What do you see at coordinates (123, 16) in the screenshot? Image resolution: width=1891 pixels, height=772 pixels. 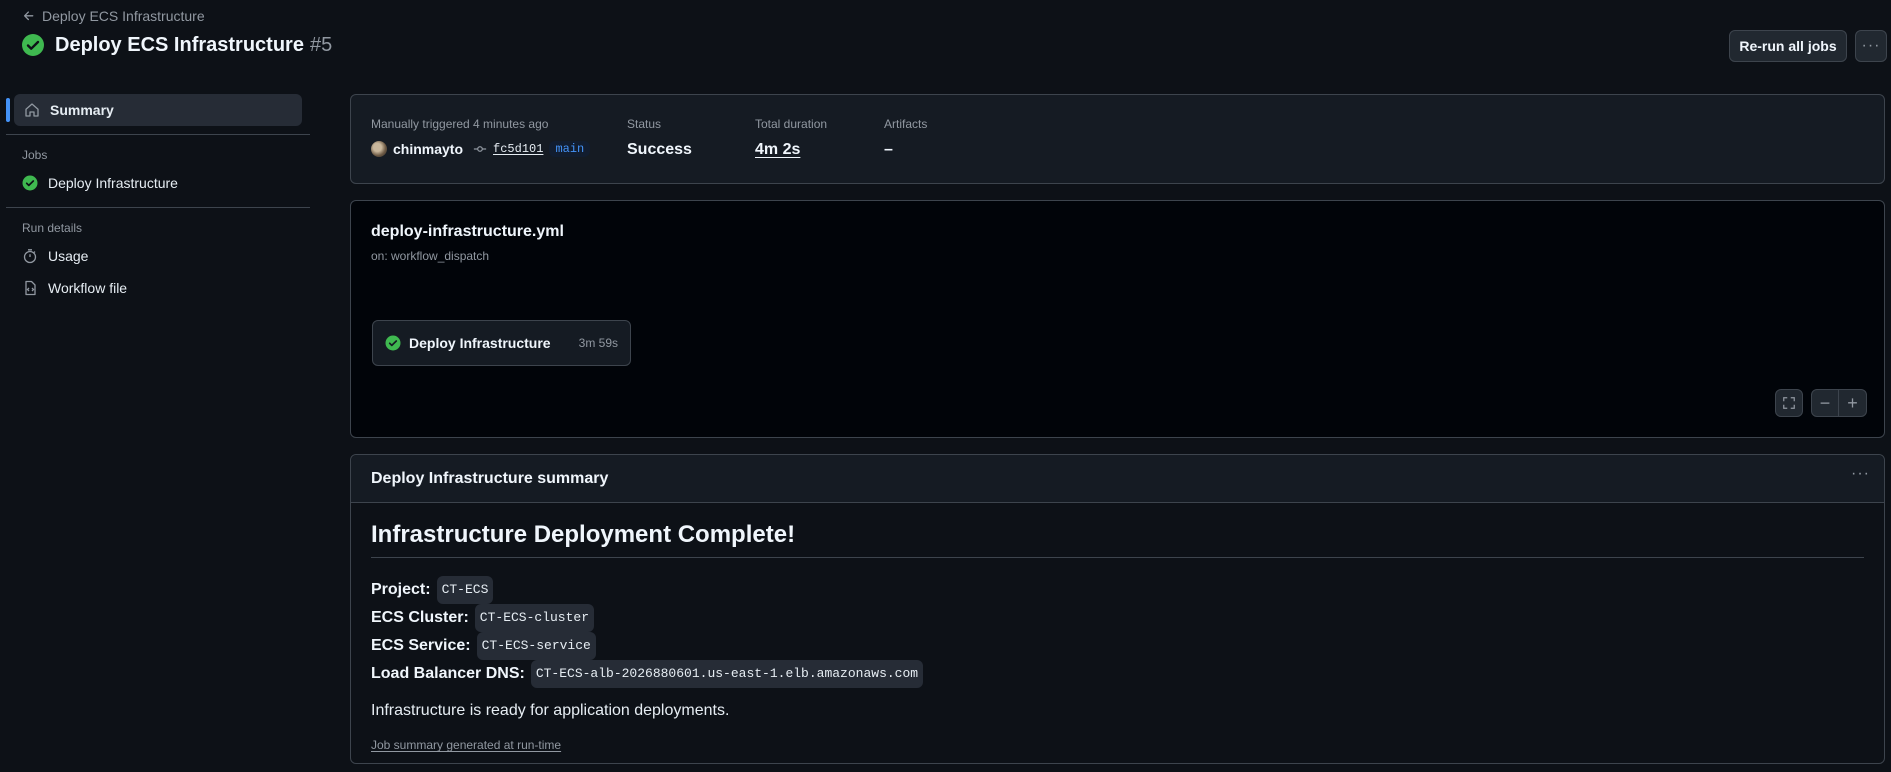 I see `back-link-label: Deploy ECS Infrastructure` at bounding box center [123, 16].